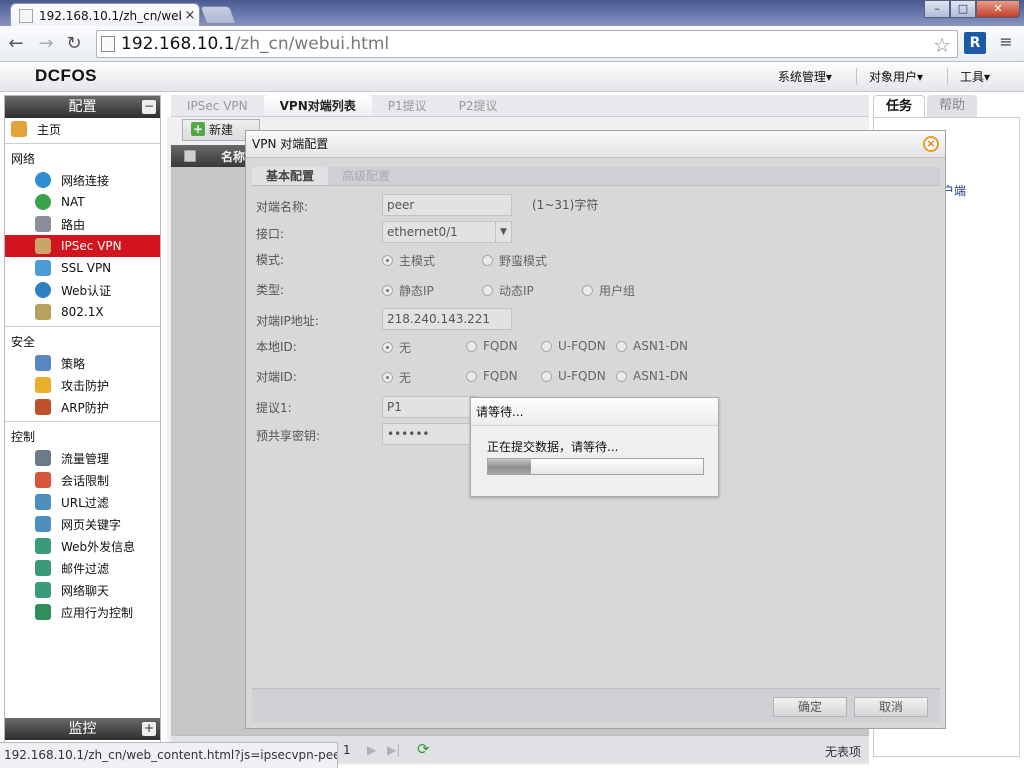  What do you see at coordinates (290, 176) in the screenshot?
I see `tab-basic-config: 基本配置` at bounding box center [290, 176].